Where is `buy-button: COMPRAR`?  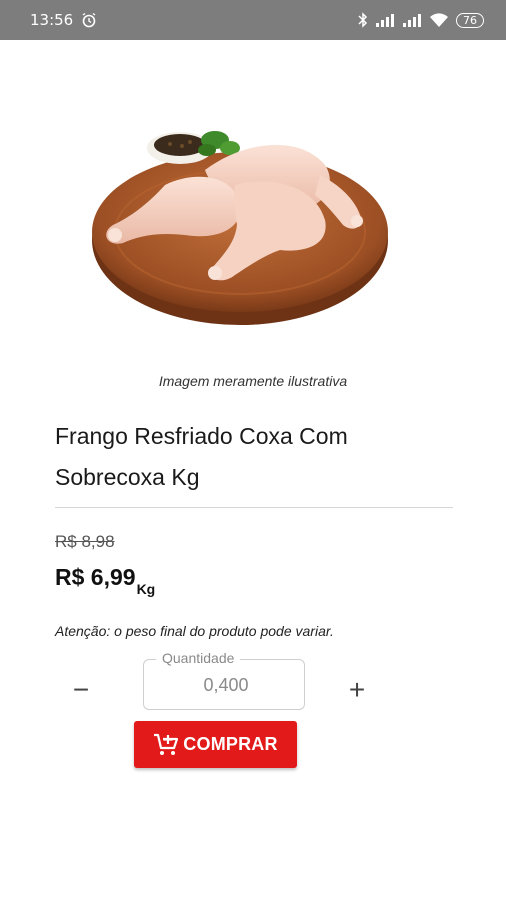
buy-button: COMPRAR is located at coordinates (215, 744).